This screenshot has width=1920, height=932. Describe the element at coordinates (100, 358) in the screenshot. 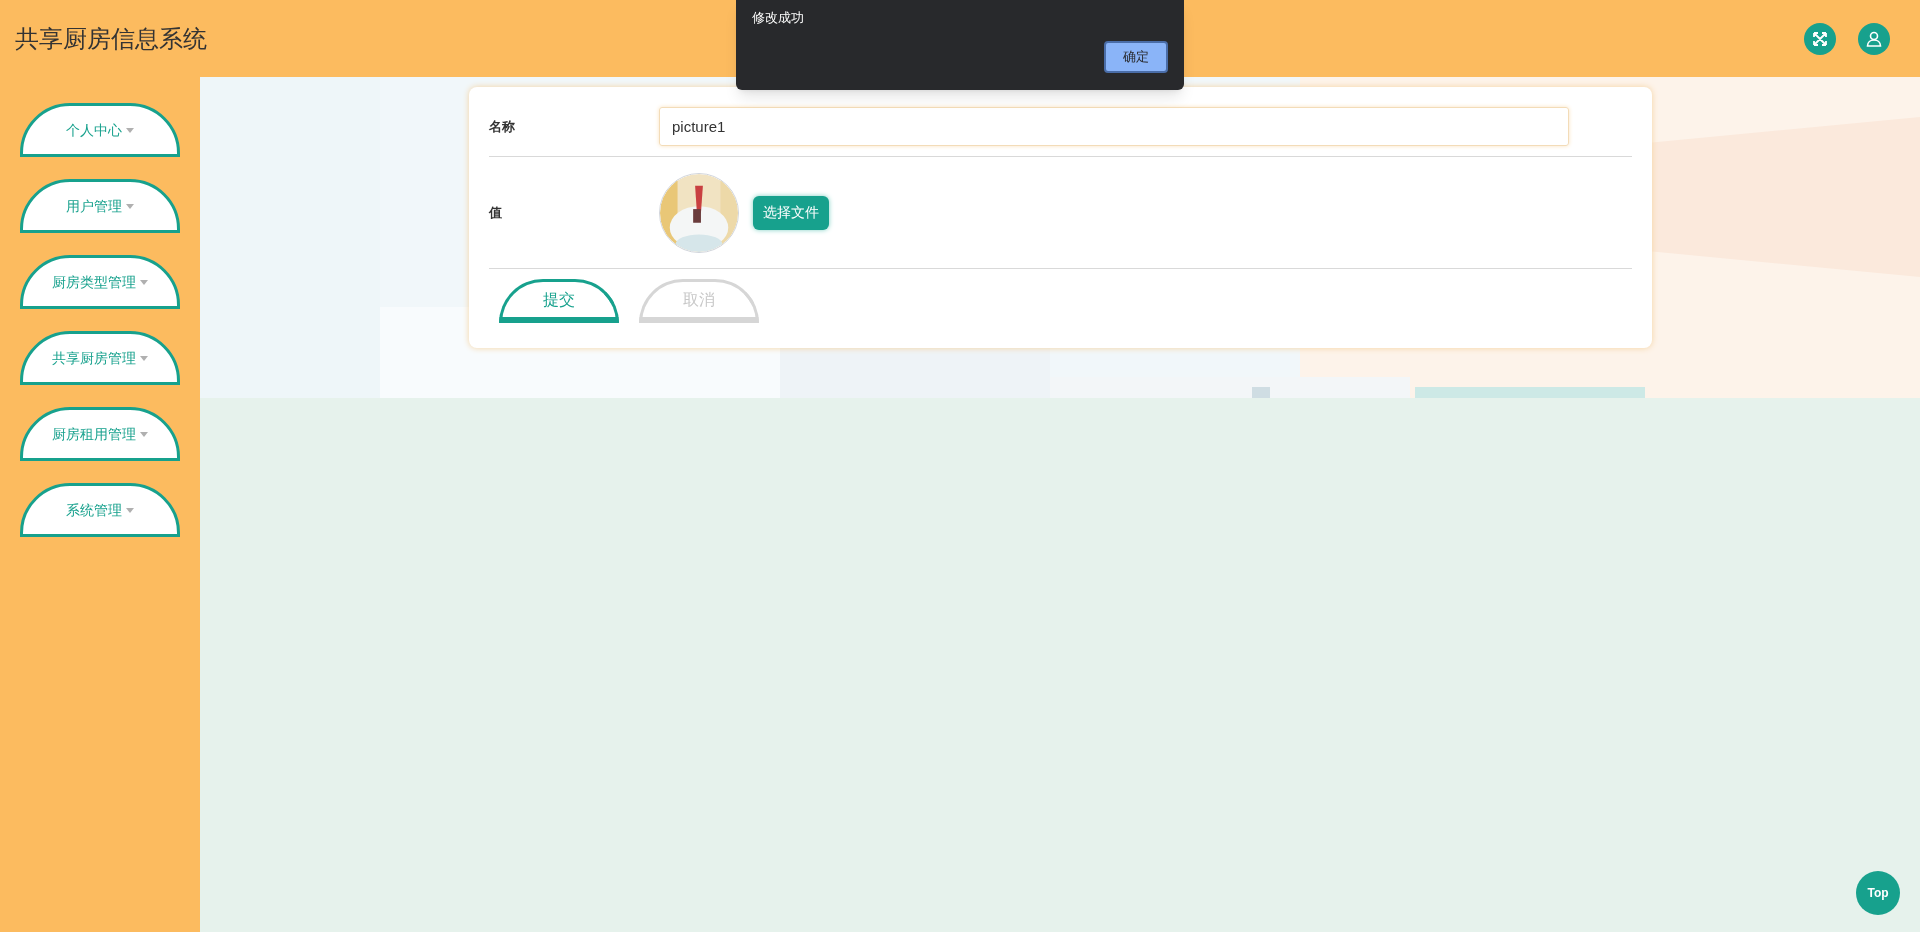

I see `sidebar-item: 共享厨房管理` at that location.